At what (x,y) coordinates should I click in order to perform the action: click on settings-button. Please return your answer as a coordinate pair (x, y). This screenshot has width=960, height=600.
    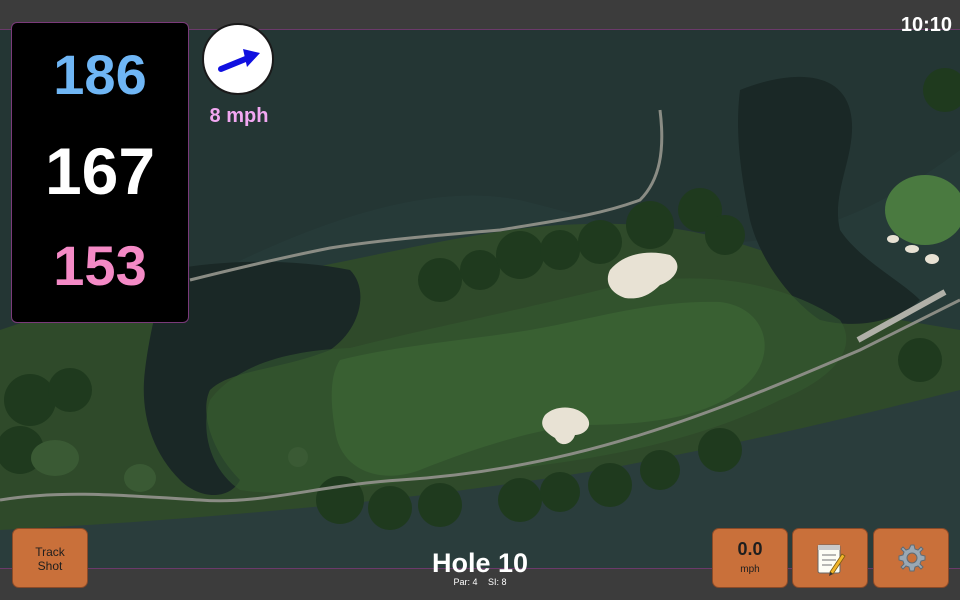
    Looking at the image, I should click on (911, 558).